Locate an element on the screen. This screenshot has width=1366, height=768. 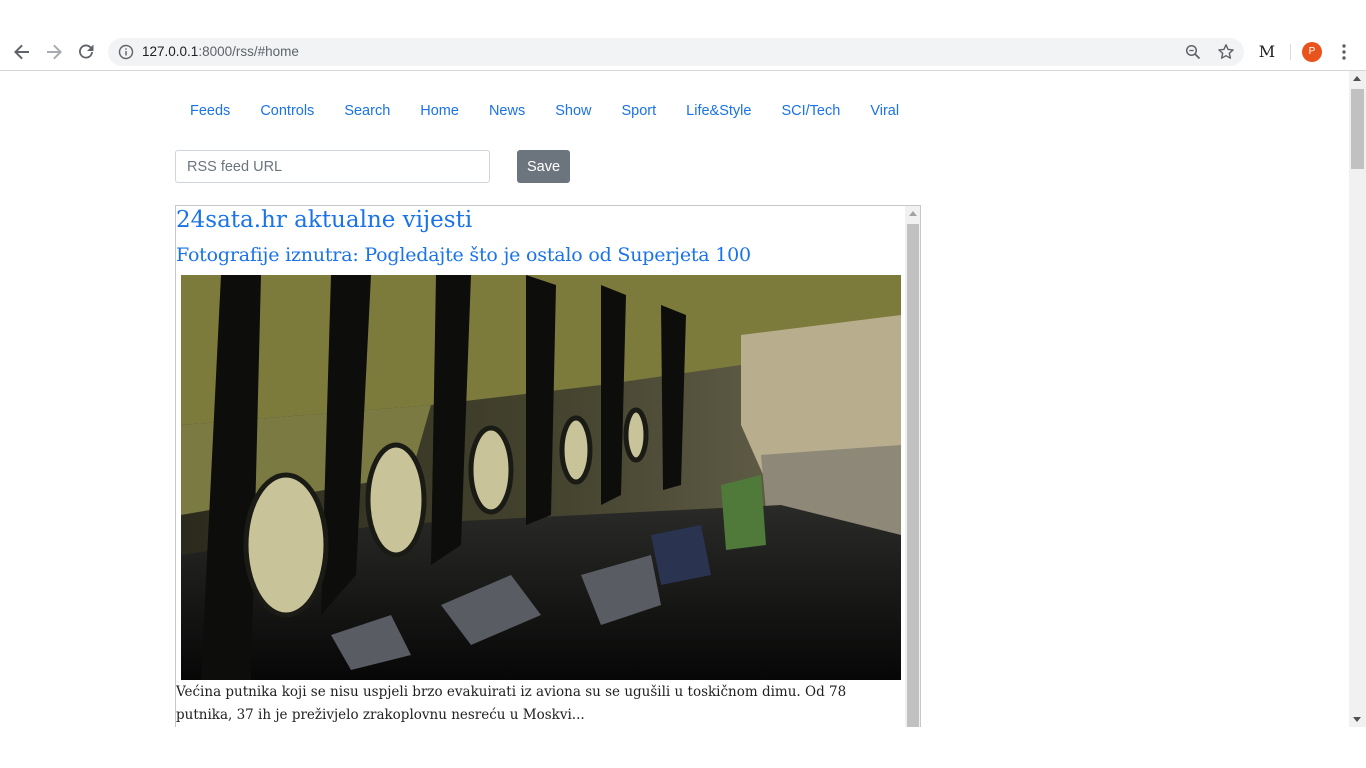
rss-url-input is located at coordinates (332, 166).